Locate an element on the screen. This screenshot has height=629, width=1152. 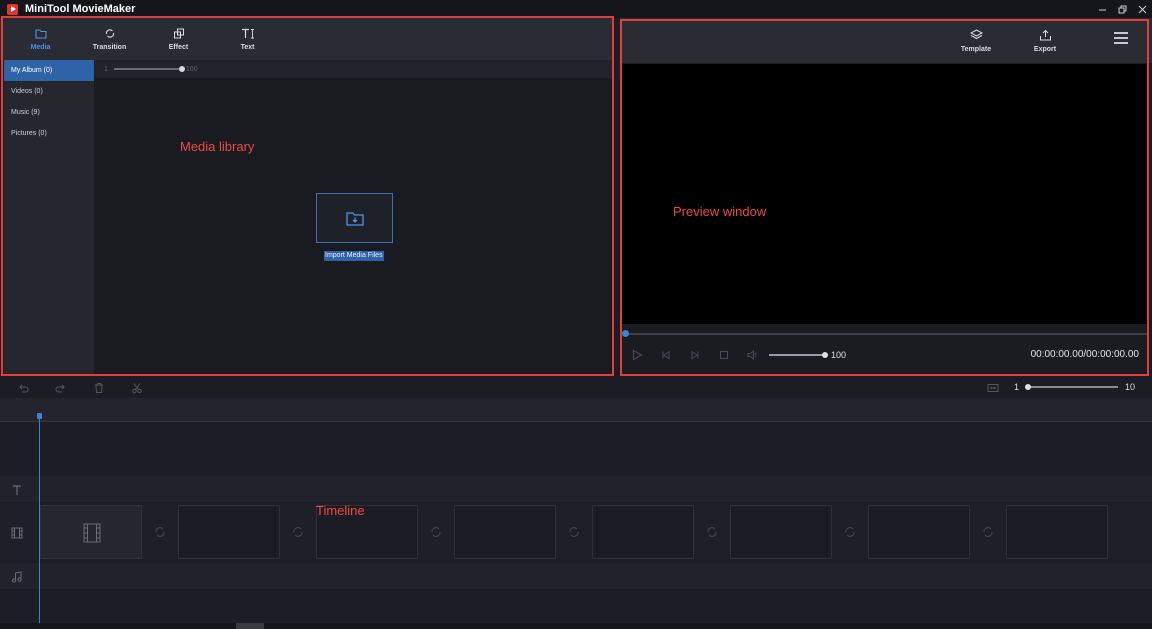
redo-icon is located at coordinates (60, 388).